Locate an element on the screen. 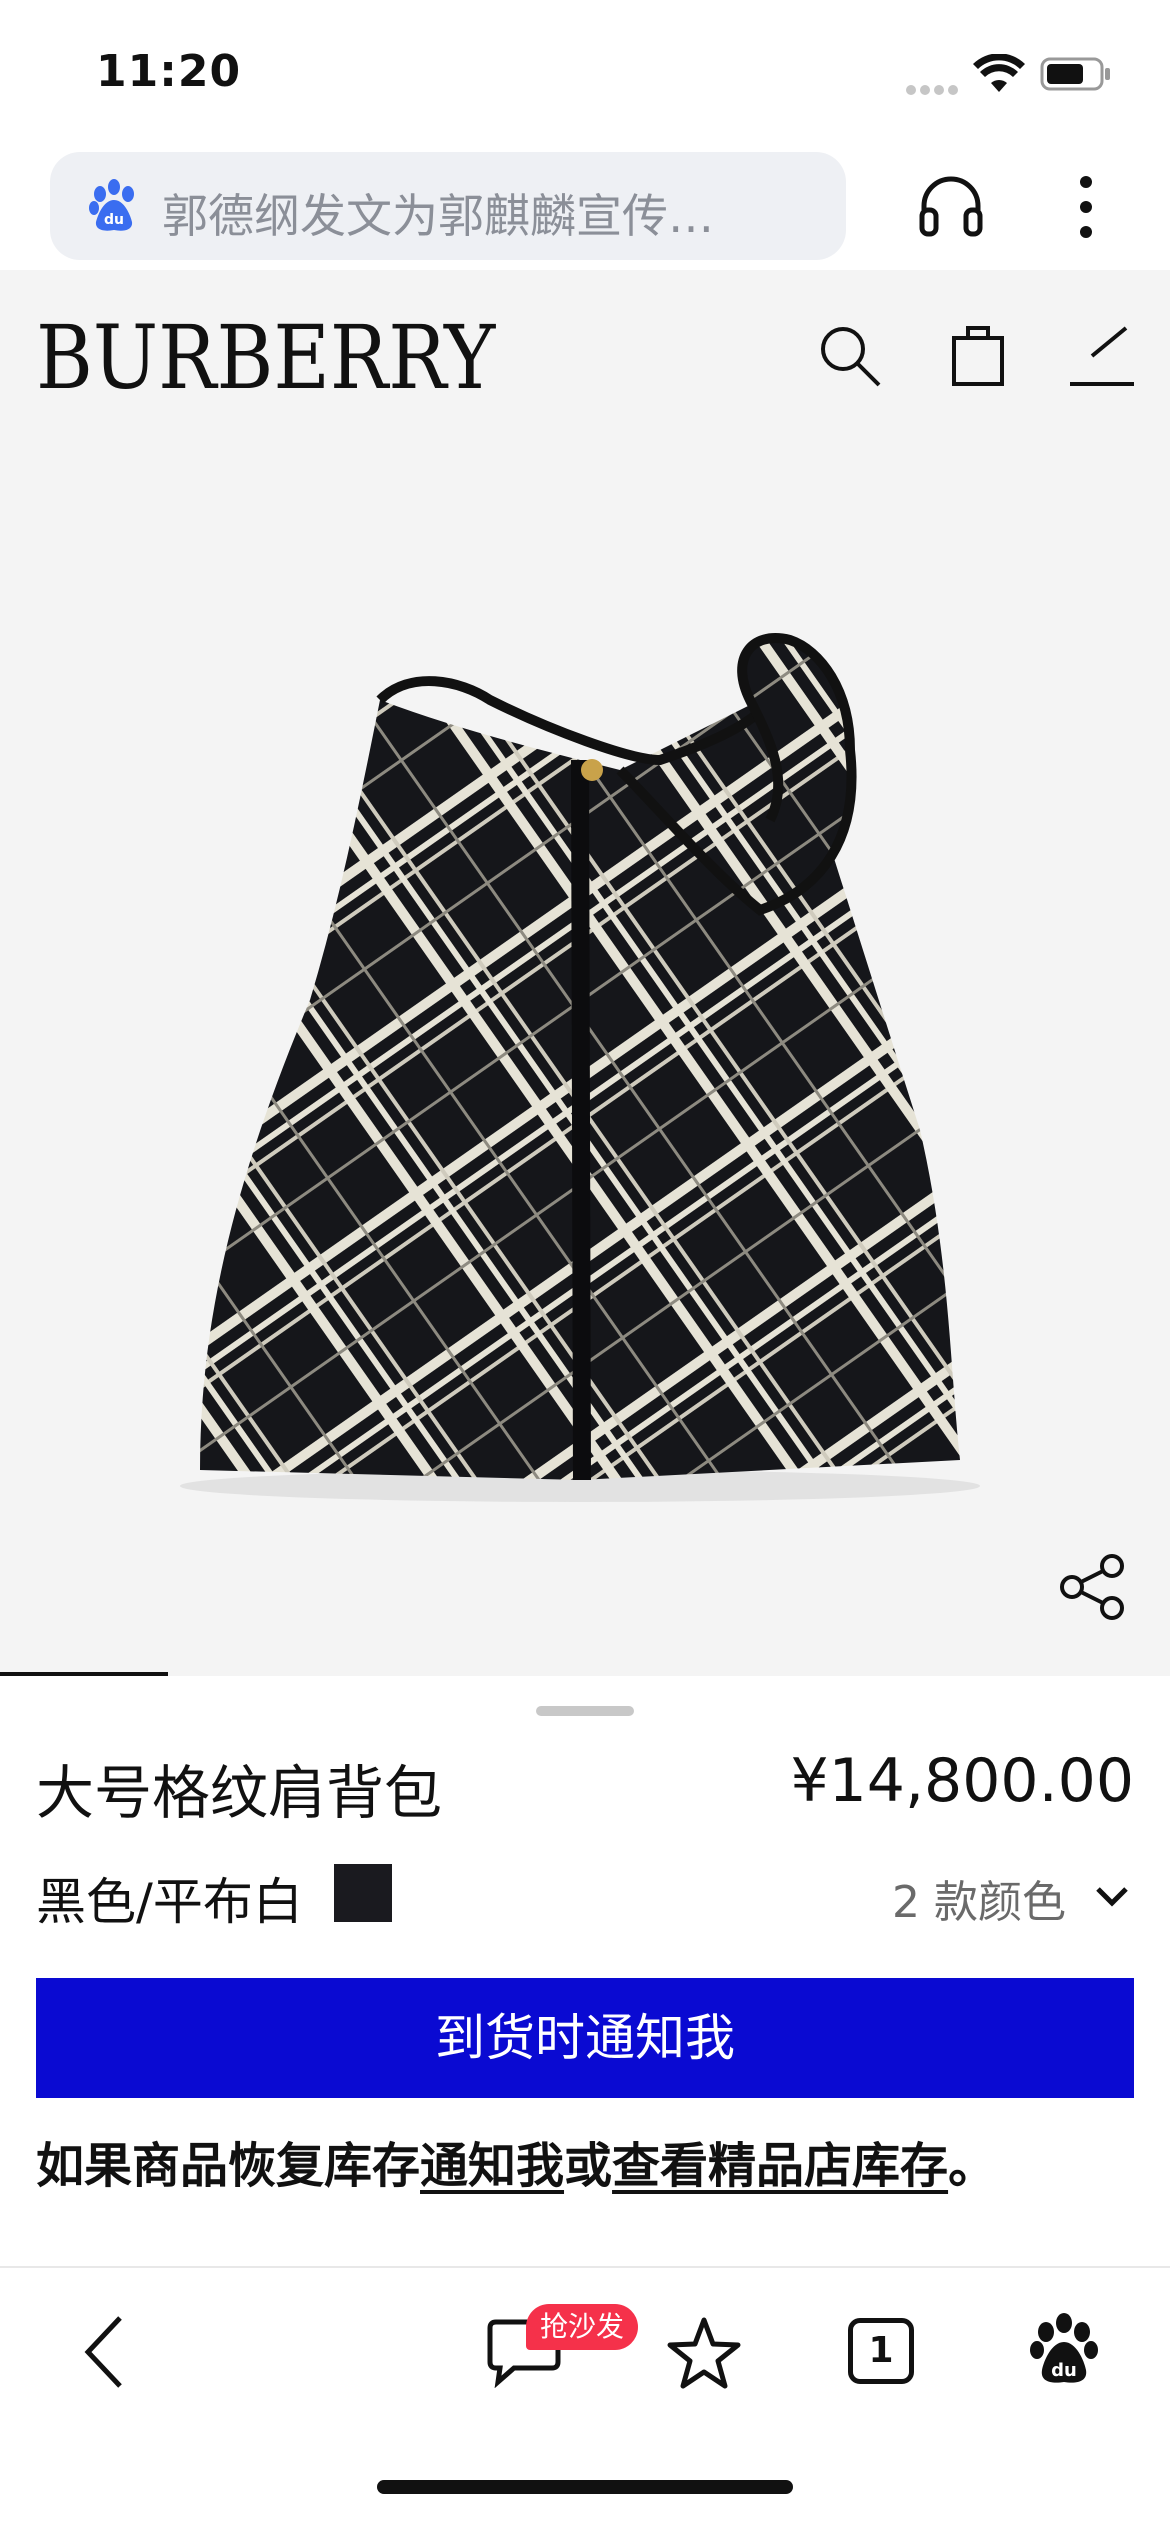 This screenshot has width=1170, height=2532. restock-message: 如果商品恢复库存通知我或查看精品店库存。 is located at coordinates (516, 2161).